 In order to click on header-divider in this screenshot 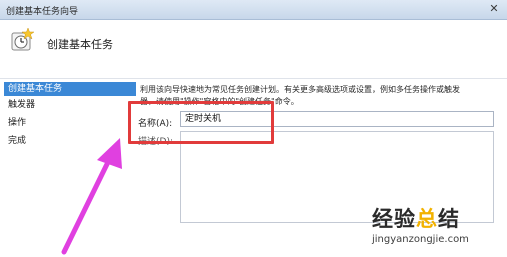, I will do `click(253, 78)`.